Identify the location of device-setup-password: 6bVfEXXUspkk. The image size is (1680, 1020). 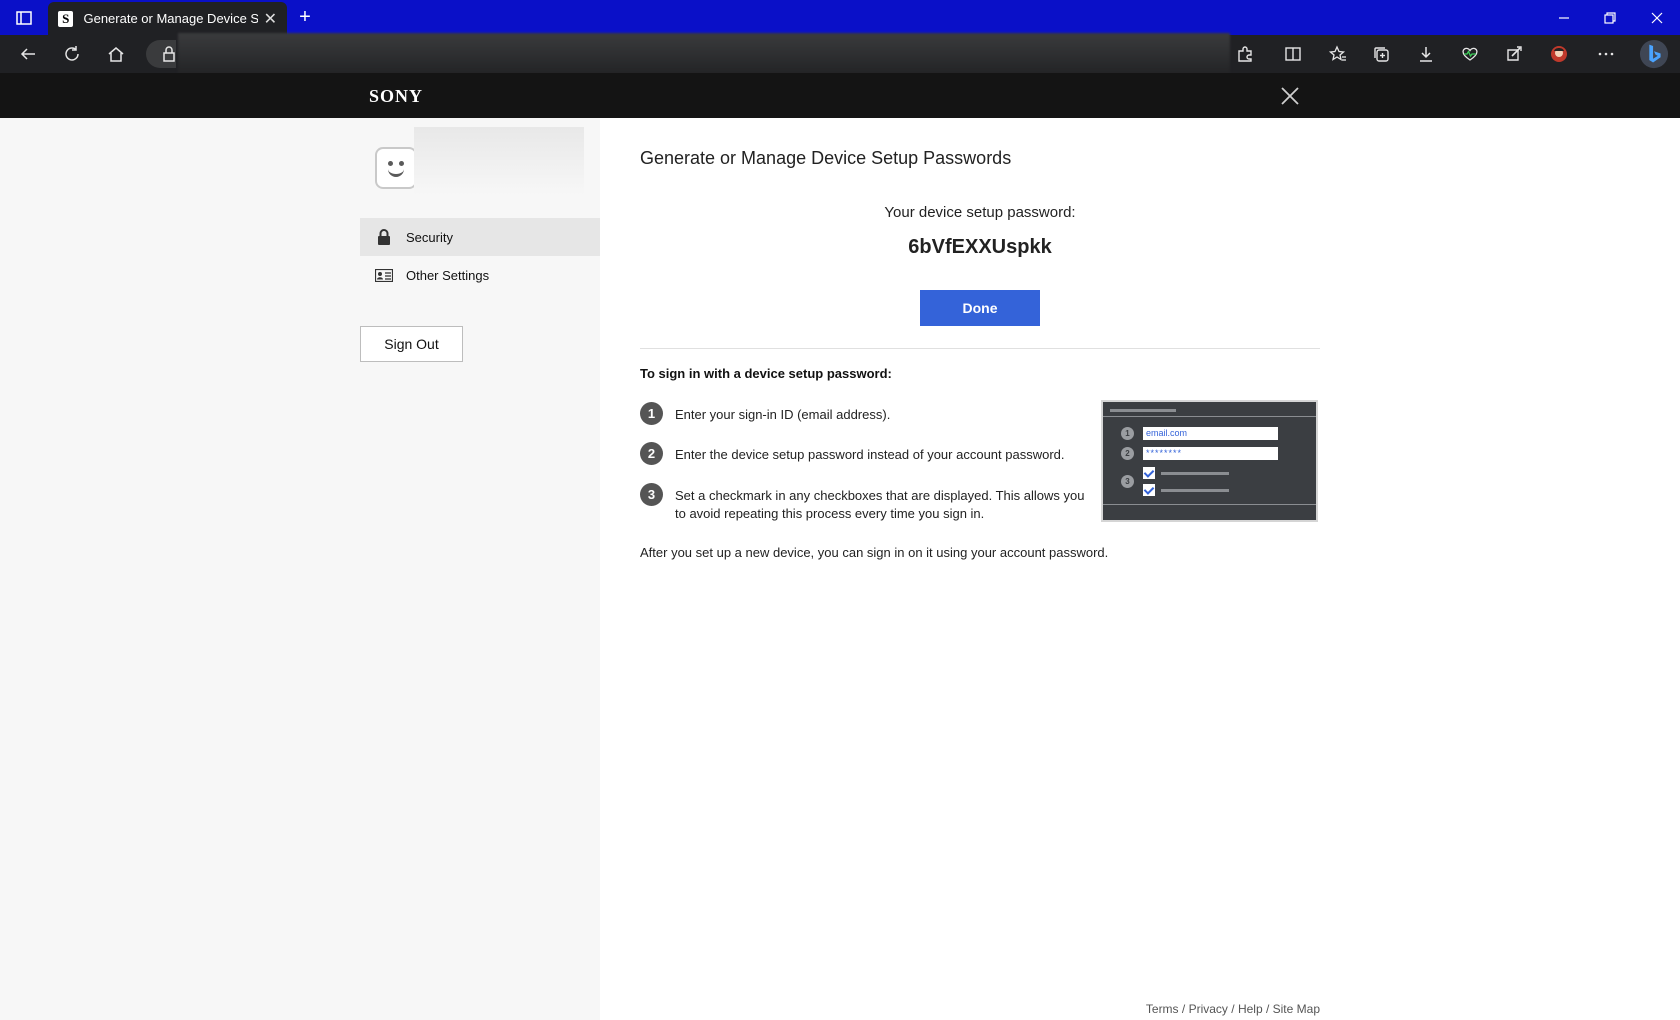
(980, 247).